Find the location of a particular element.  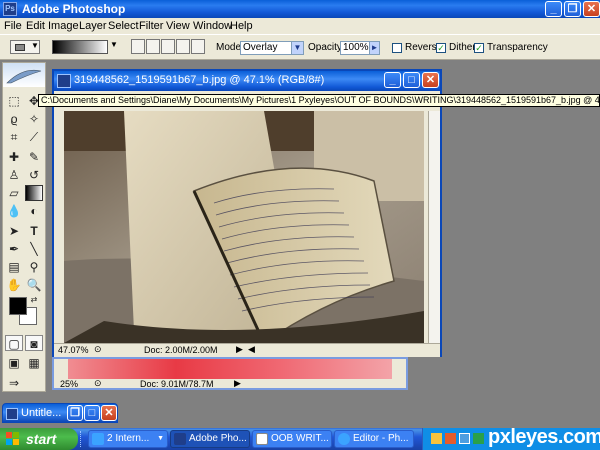

transparency-checkbox: ✓ is located at coordinates (479, 48).